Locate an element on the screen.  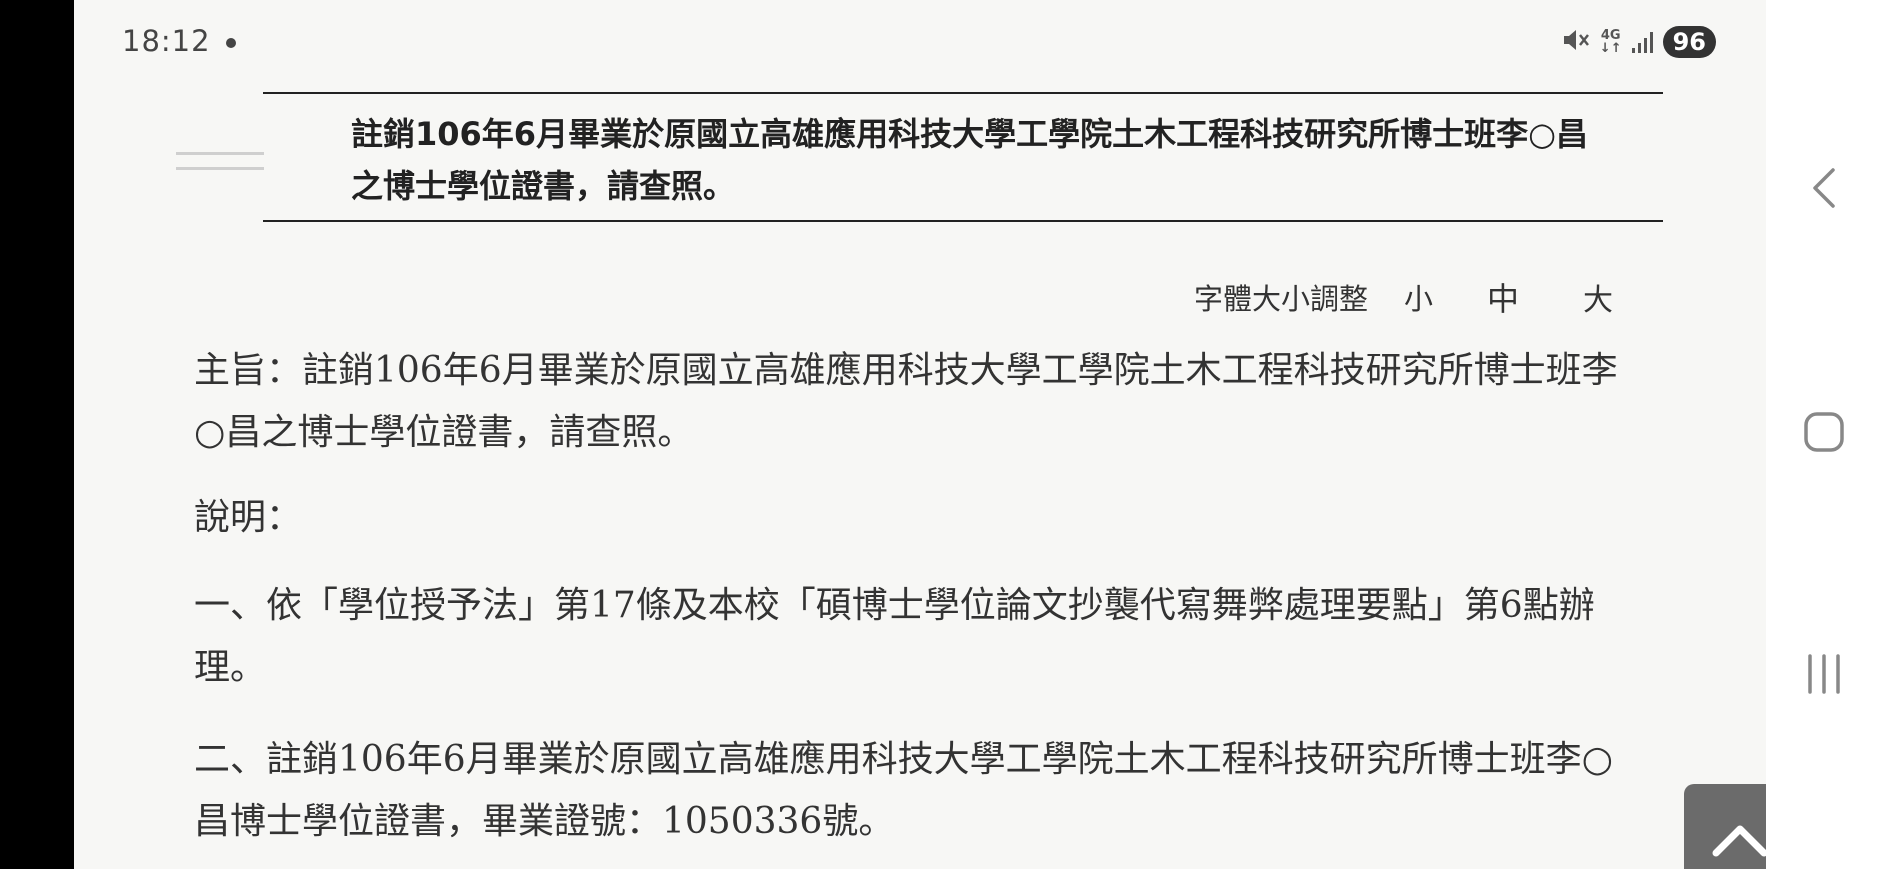
home-icon is located at coordinates (1824, 432).